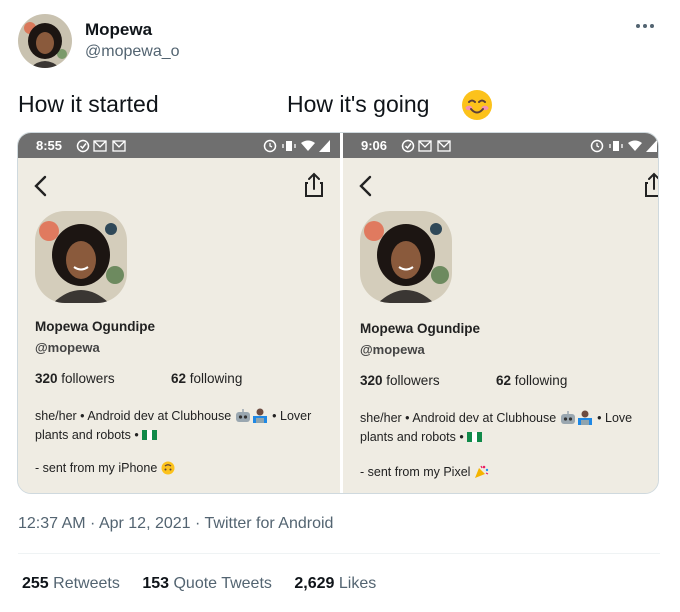 Image resolution: width=680 pixels, height=612 pixels. What do you see at coordinates (96, 468) in the screenshot?
I see `sent-from-text: - sent from my iPhone` at bounding box center [96, 468].